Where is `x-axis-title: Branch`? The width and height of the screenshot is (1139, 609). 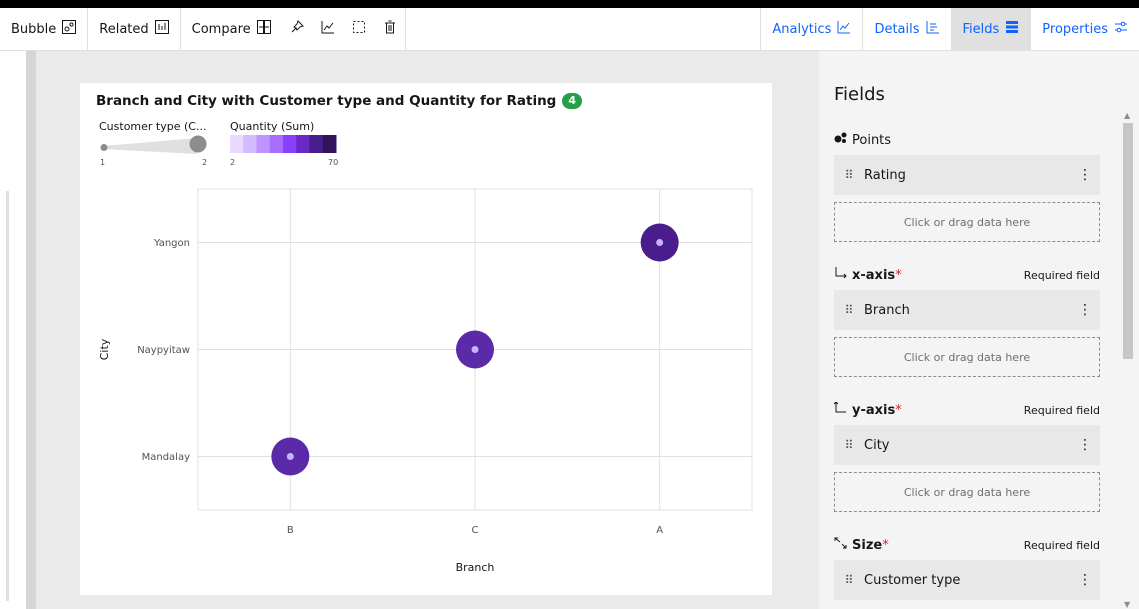 x-axis-title: Branch is located at coordinates (475, 567).